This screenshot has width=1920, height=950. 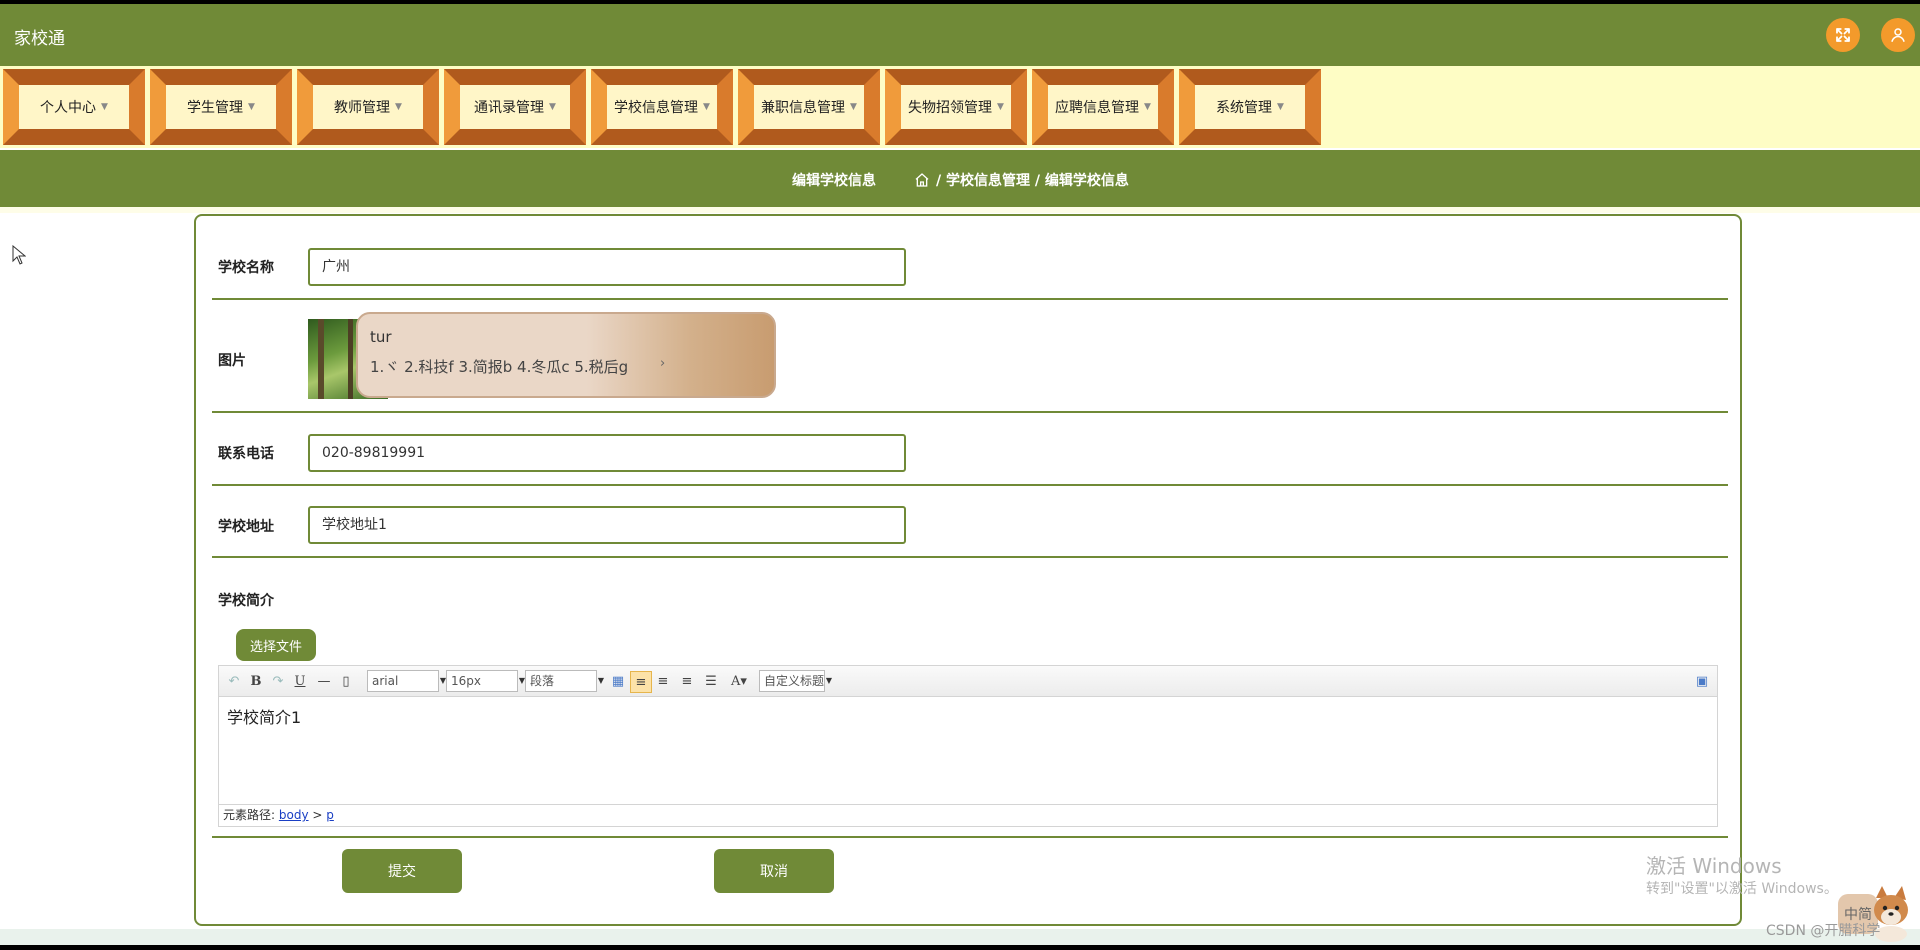 I want to click on nav-item-lost-found: 失物招领管理 ▼, so click(x=956, y=107).